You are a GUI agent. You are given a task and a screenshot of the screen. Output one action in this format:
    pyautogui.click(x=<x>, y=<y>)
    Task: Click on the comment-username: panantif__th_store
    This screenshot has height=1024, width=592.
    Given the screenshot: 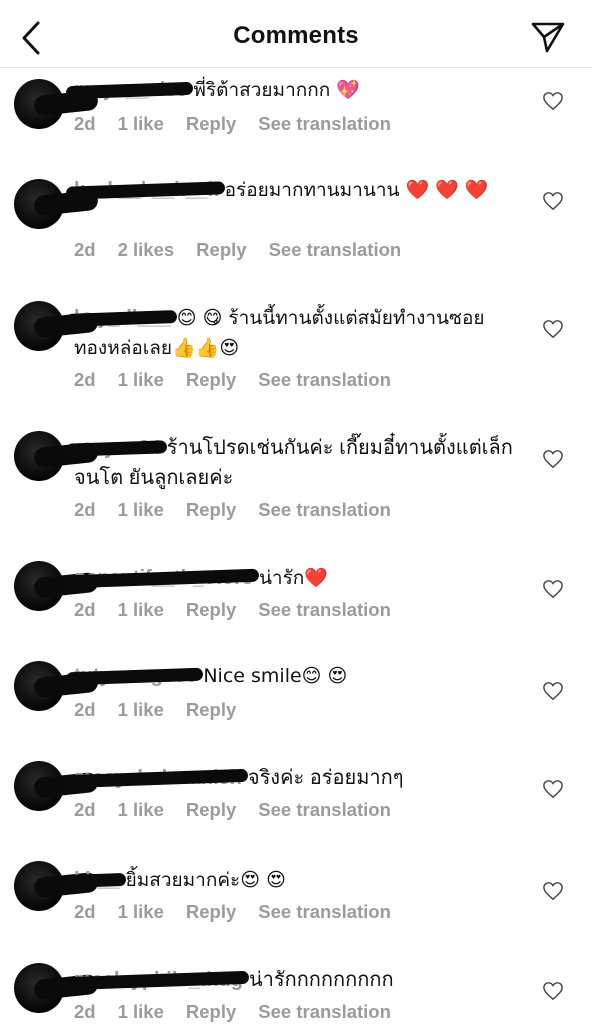 What is the action you would take?
    pyautogui.click(x=163, y=578)
    